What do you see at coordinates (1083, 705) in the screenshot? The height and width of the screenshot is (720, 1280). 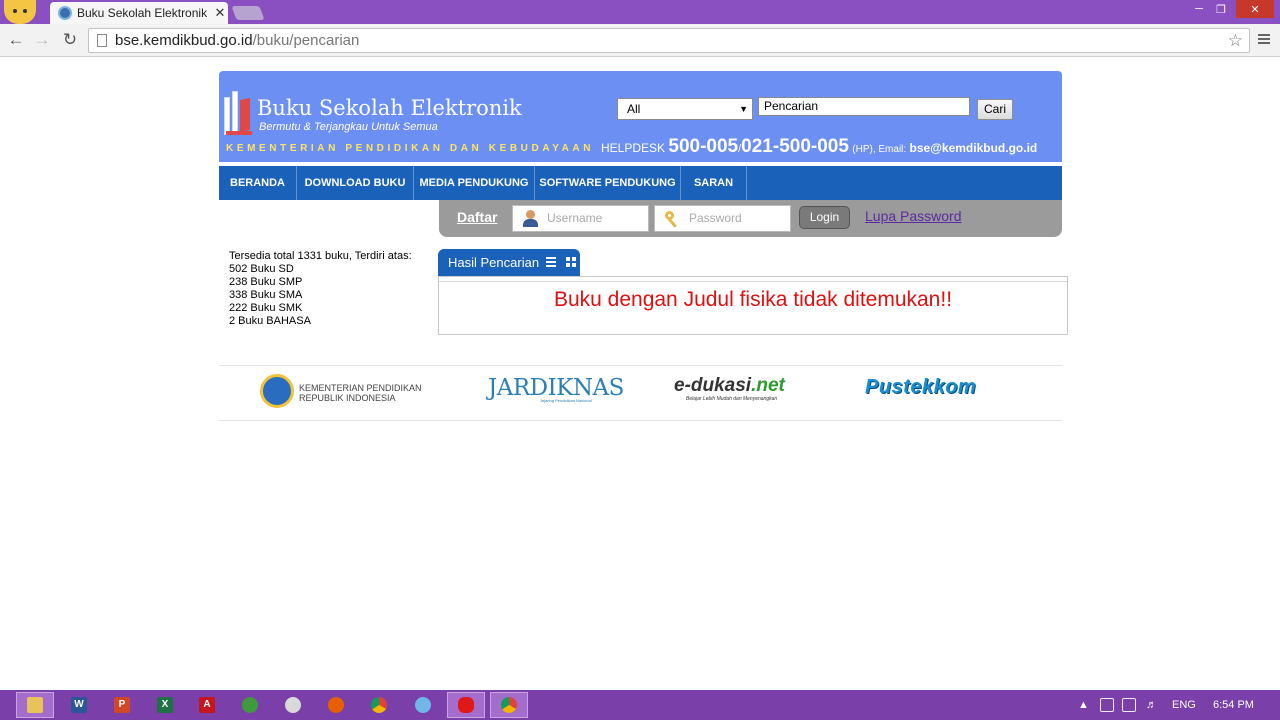 I see `tray-show-hidden-icon: ▲` at bounding box center [1083, 705].